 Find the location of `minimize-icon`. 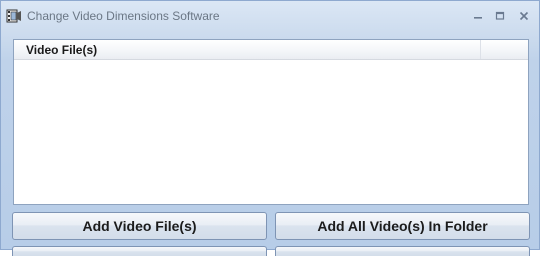

minimize-icon is located at coordinates (478, 16).